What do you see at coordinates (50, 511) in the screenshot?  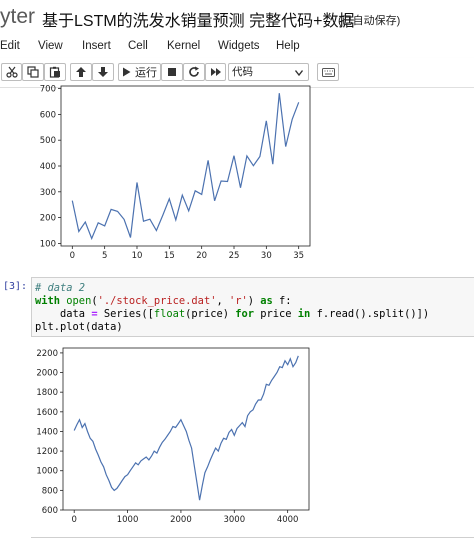 I see `plot2-y-tick-label: 600` at bounding box center [50, 511].